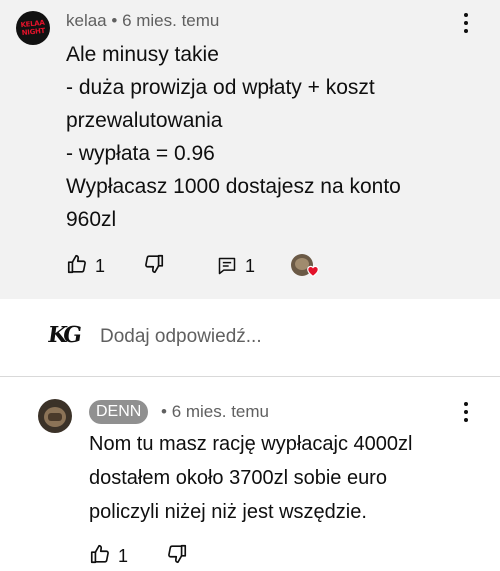  Describe the element at coordinates (220, 87) in the screenshot. I see `comment-line: - duża prowizja od wpłaty + koszt` at that location.